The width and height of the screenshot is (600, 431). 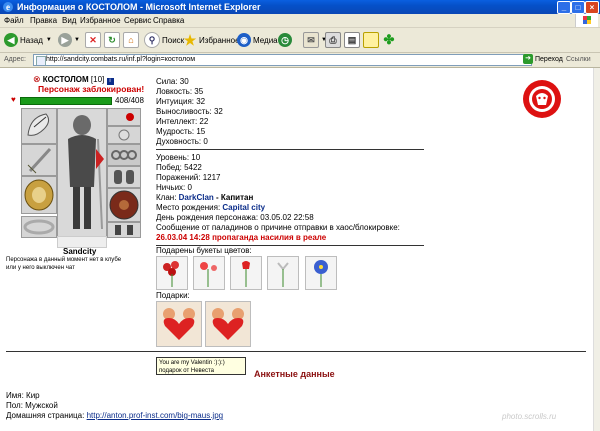 I want to click on helmet-slot, so click(x=39, y=126).